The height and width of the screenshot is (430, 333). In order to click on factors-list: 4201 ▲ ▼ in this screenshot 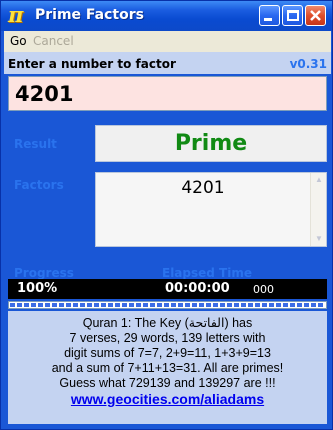, I will do `click(211, 209)`.